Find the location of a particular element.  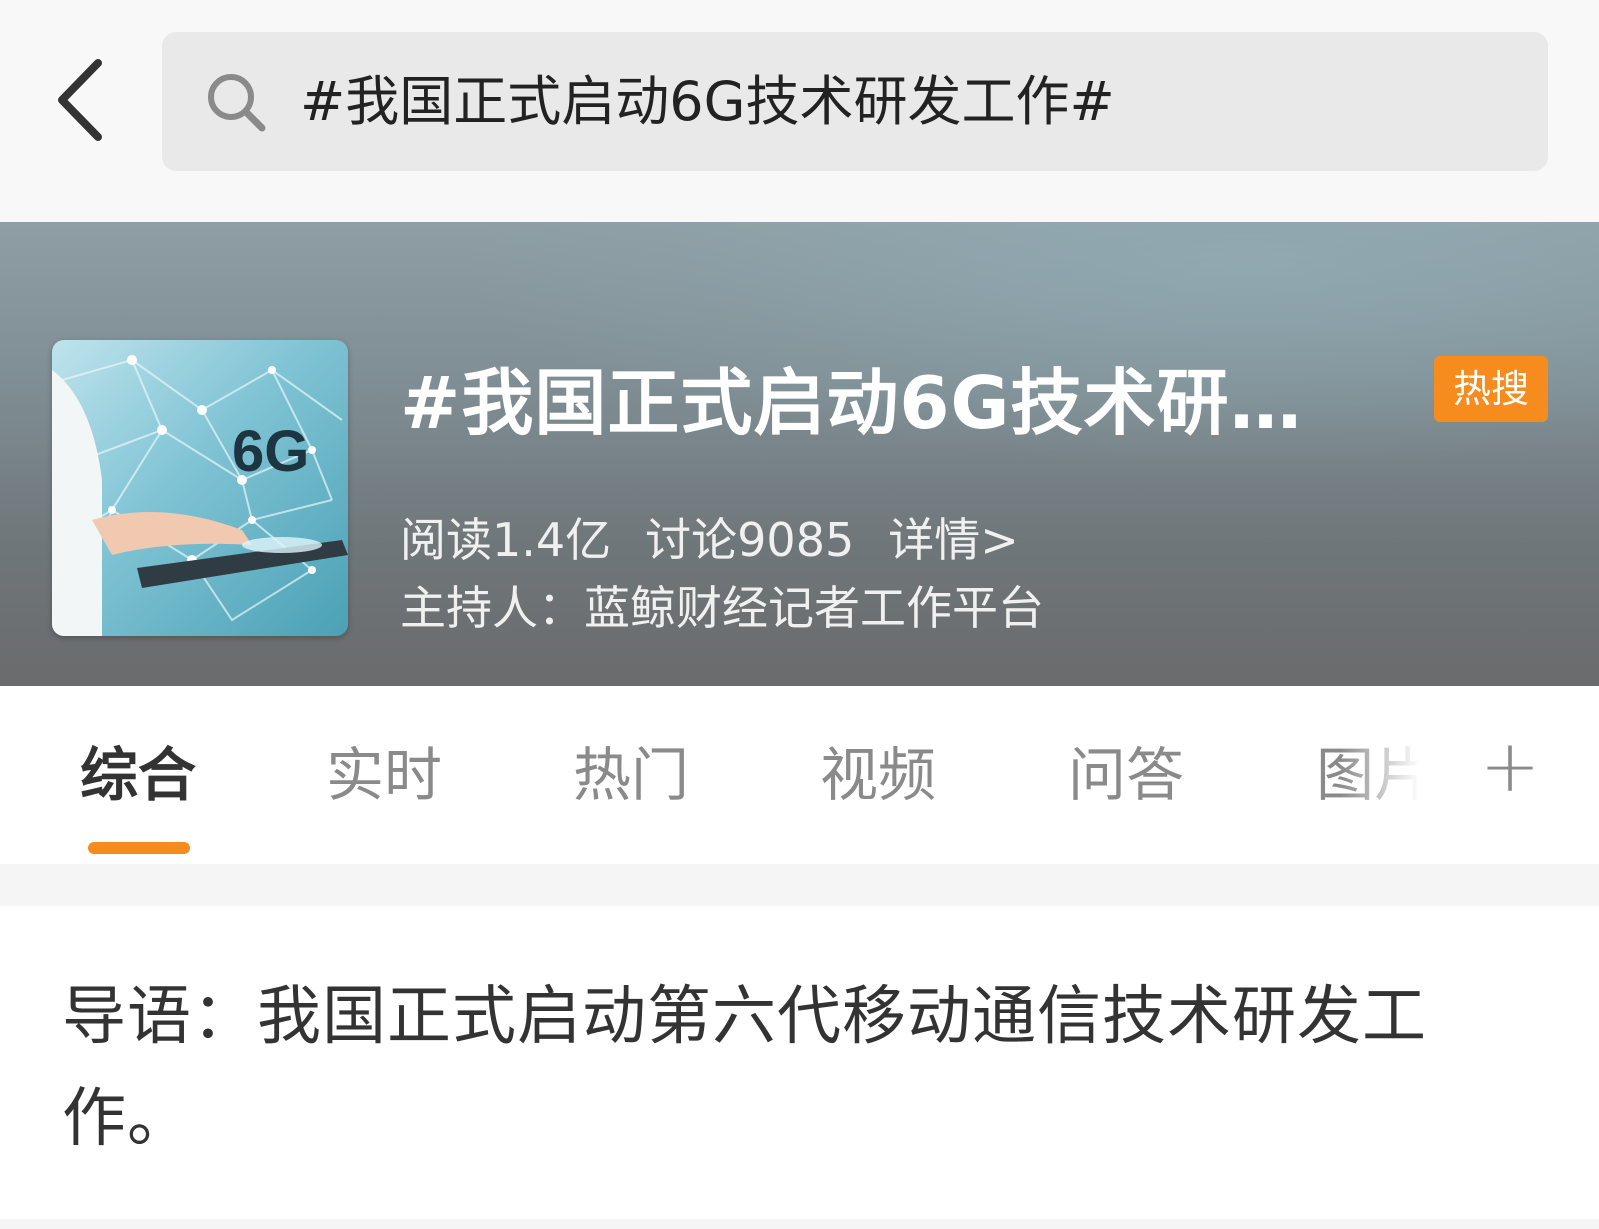

topic-title: #我国正式启动6G技术研发工作# is located at coordinates (880, 403).